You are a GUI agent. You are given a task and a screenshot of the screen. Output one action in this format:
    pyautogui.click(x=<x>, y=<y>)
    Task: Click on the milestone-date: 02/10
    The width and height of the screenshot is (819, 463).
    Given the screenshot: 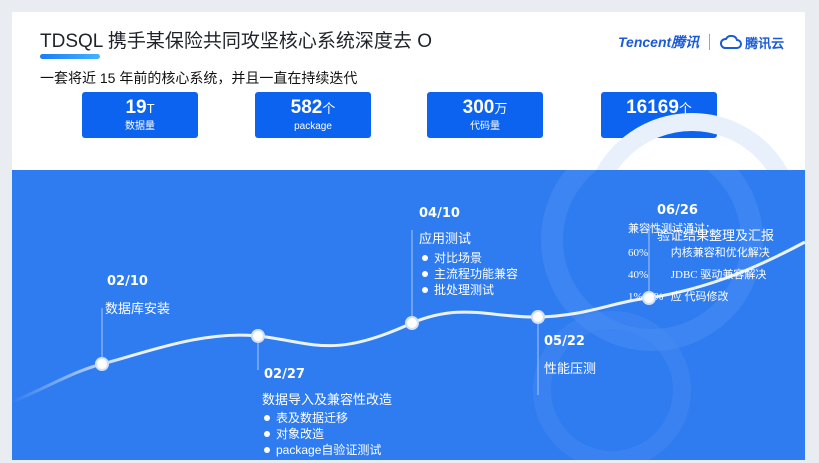 What is the action you would take?
    pyautogui.click(x=127, y=281)
    